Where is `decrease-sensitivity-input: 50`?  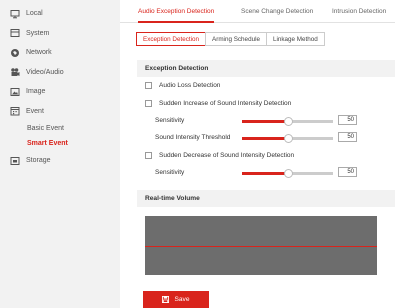
decrease-sensitivity-input: 50 is located at coordinates (347, 172).